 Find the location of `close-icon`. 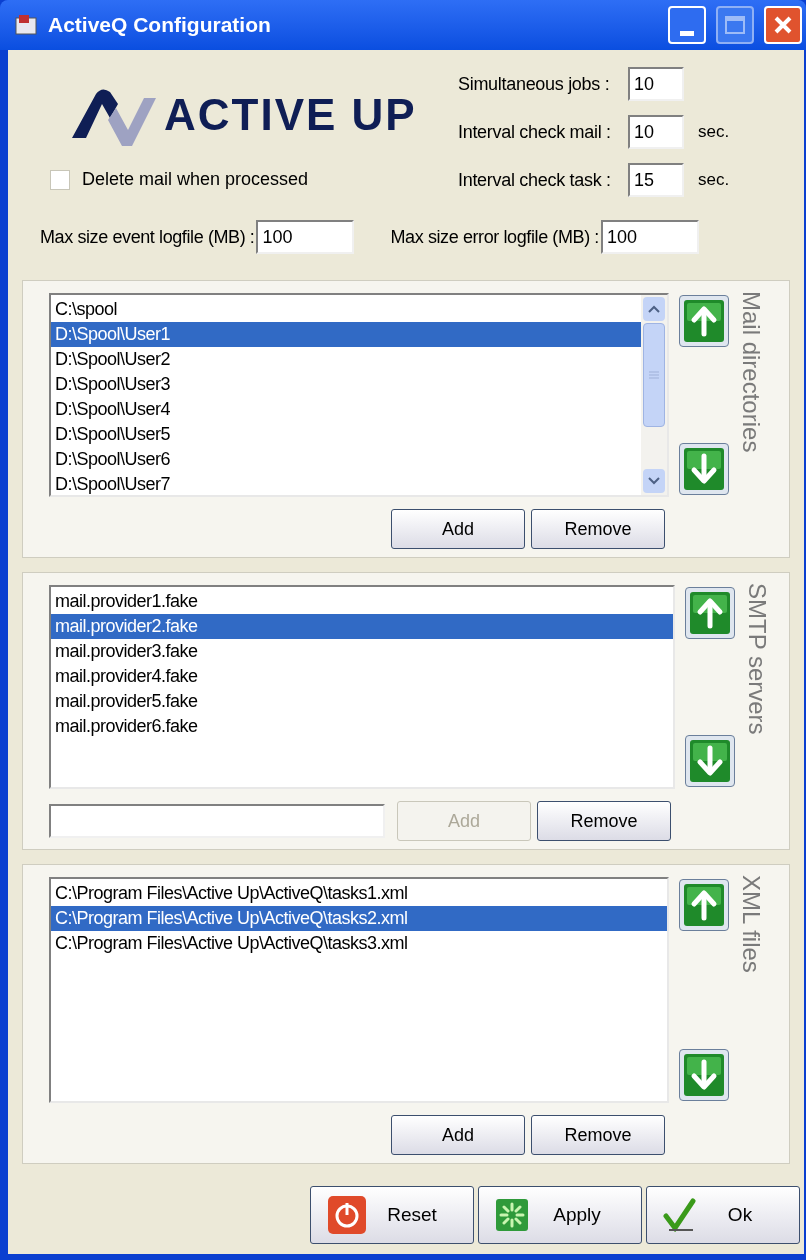

close-icon is located at coordinates (783, 25).